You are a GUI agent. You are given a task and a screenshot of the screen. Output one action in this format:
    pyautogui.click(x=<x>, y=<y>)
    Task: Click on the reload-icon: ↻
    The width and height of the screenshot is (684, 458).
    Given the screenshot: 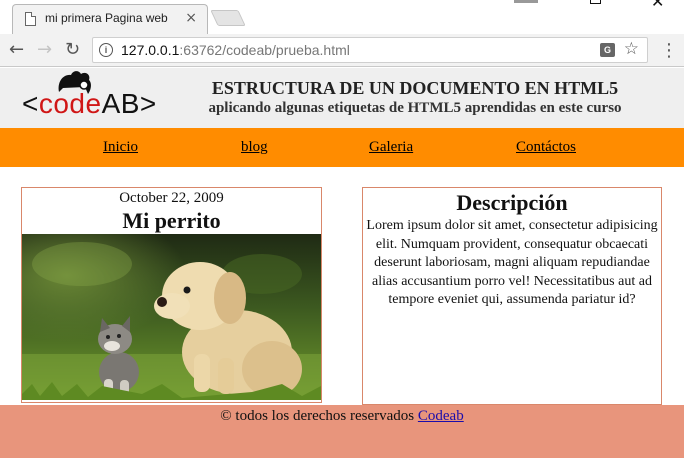 What is the action you would take?
    pyautogui.click(x=72, y=49)
    